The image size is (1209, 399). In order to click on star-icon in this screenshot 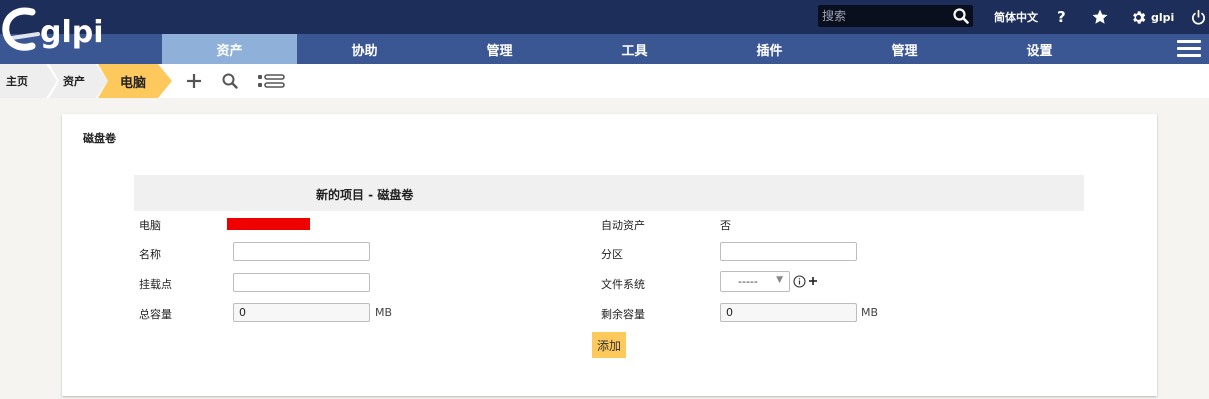, I will do `click(1100, 16)`.